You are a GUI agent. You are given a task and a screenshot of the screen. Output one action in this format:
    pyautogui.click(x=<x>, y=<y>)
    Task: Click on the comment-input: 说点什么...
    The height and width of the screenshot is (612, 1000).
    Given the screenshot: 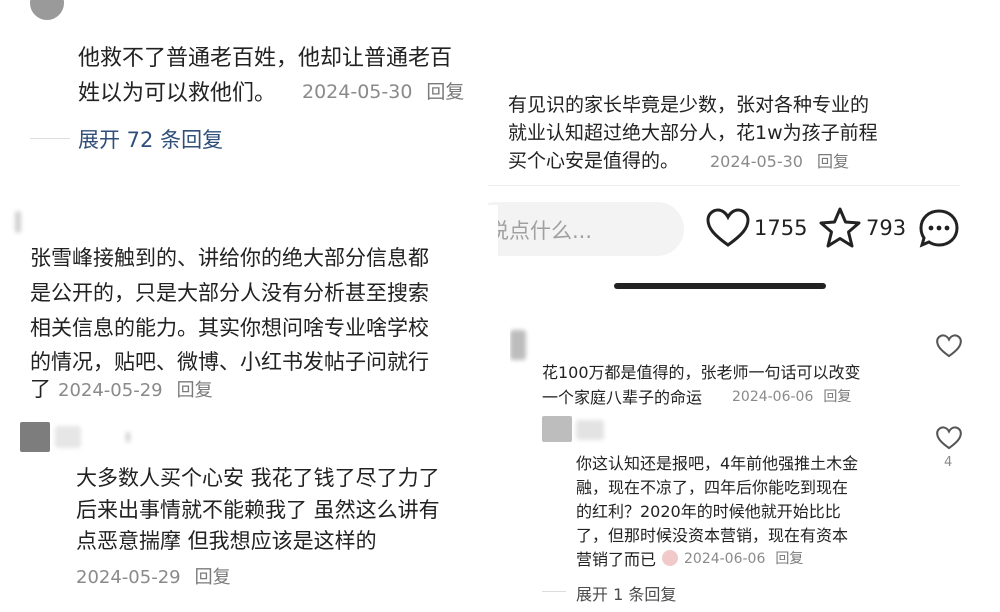 What is the action you would take?
    pyautogui.click(x=586, y=229)
    